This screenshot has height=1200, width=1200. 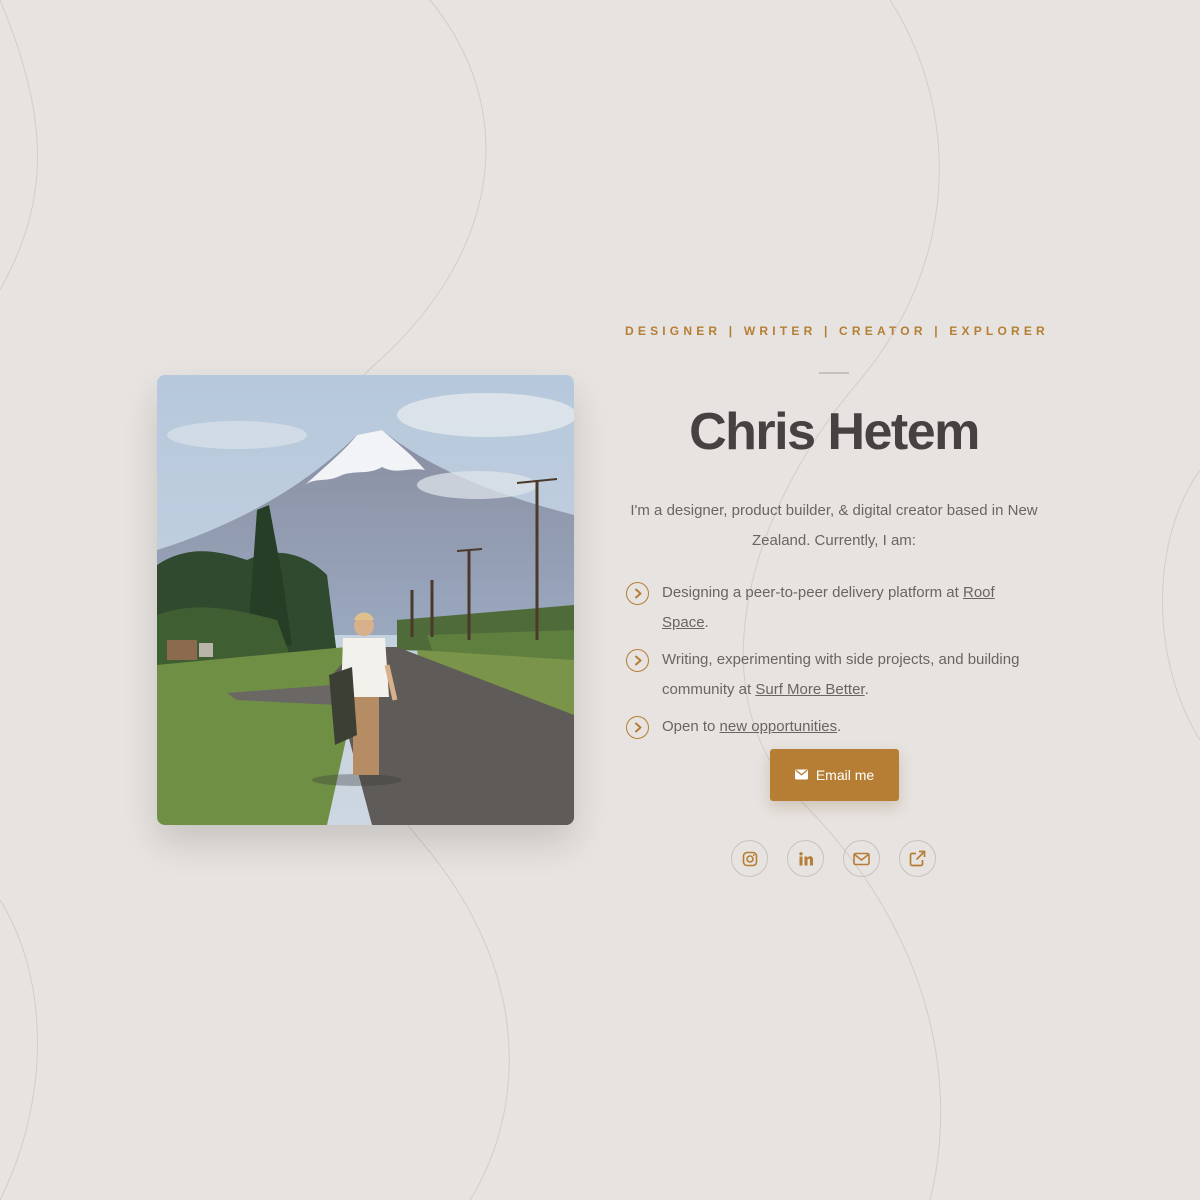 I want to click on linkedin-icon, so click(x=805, y=858).